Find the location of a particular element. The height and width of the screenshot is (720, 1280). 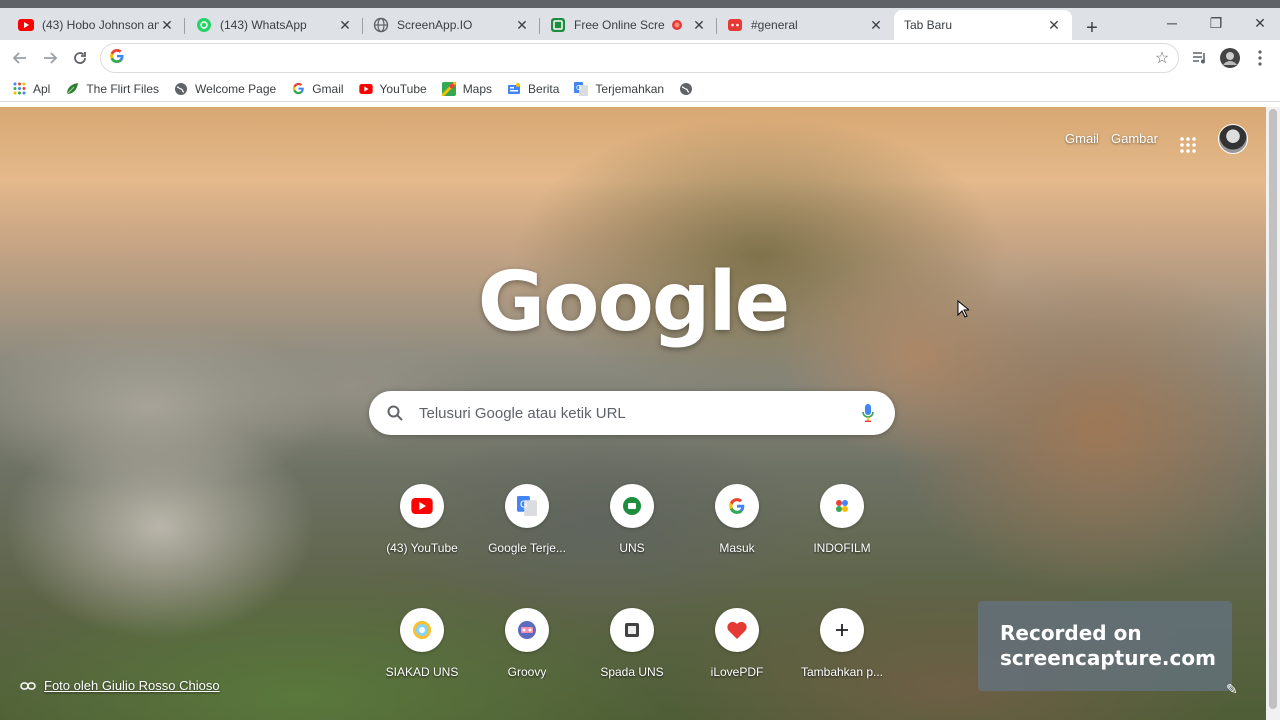

bookmark-label: Welcome Page is located at coordinates (236, 88).